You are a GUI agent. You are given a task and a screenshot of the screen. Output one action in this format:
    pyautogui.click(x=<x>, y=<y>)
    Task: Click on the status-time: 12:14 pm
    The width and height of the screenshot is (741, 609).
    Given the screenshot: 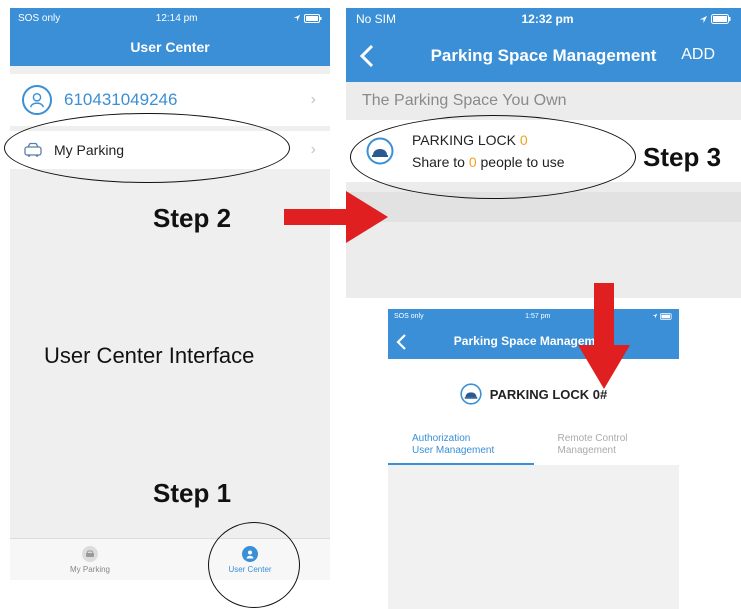 What is the action you would take?
    pyautogui.click(x=176, y=18)
    